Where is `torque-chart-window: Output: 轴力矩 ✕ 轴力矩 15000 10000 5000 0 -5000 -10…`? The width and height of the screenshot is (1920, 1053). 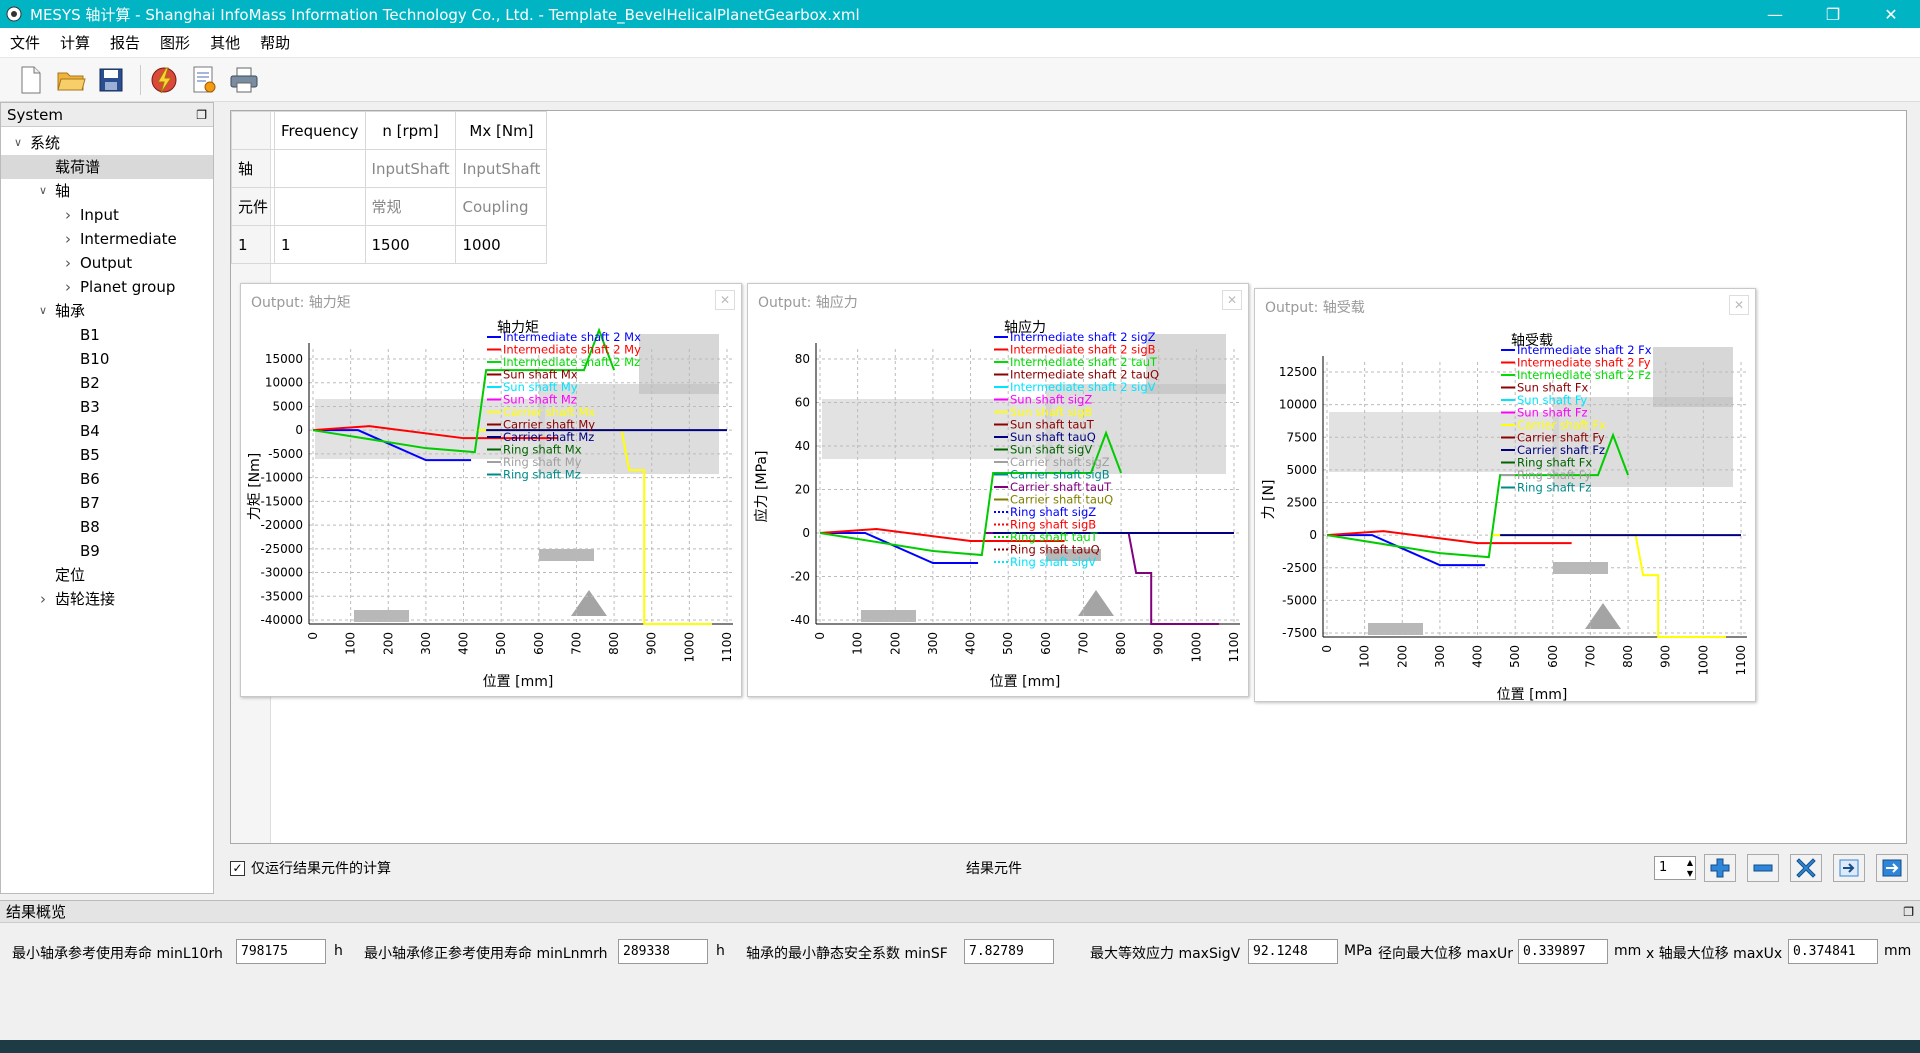
torque-chart-window: Output: 轴力矩 ✕ 轴力矩 15000 10000 5000 0 -5000 -10… is located at coordinates (491, 490).